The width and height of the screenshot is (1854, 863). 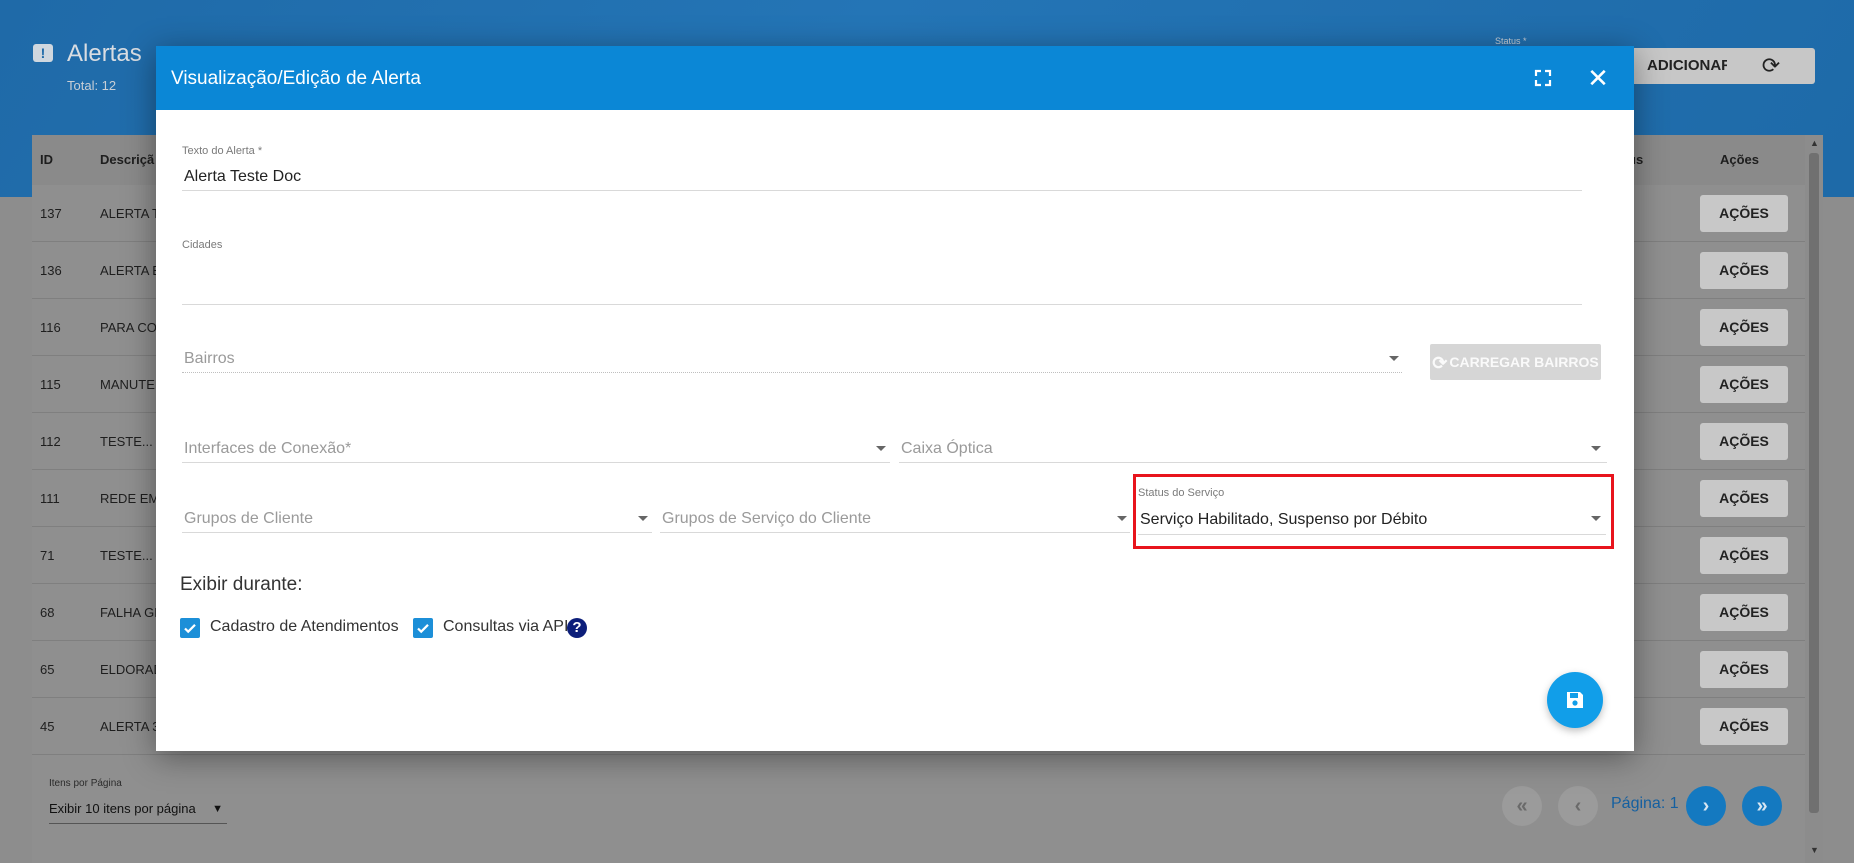 I want to click on alert-icon: !, so click(x=43, y=53).